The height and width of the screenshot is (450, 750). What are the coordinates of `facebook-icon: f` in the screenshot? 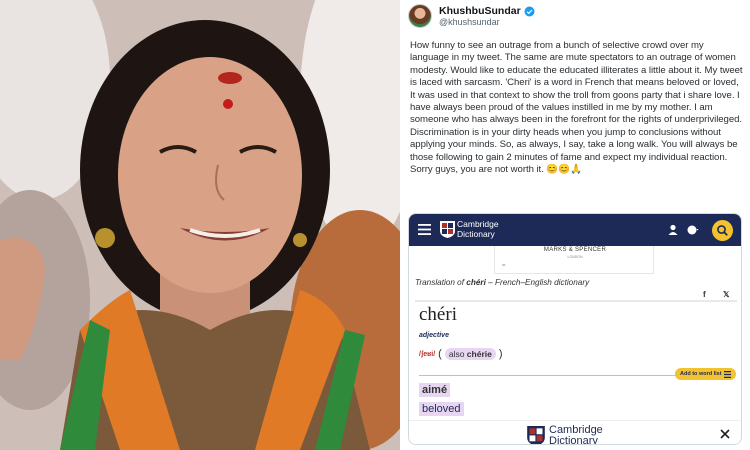 It's located at (704, 294).